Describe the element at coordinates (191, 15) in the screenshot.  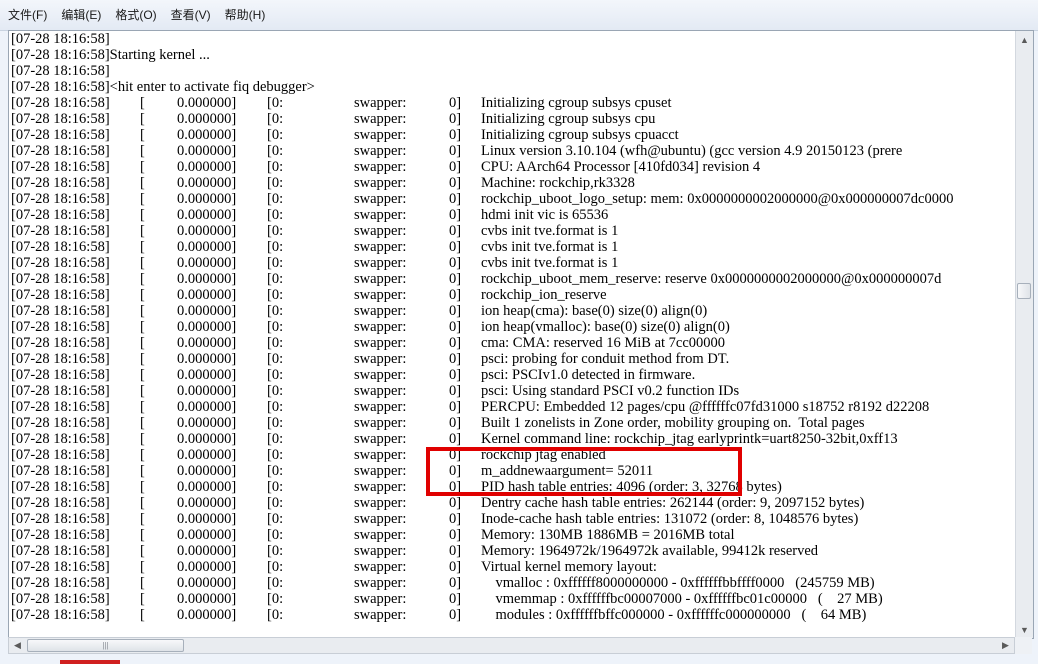
I see `menu-item: 查看(V)` at that location.